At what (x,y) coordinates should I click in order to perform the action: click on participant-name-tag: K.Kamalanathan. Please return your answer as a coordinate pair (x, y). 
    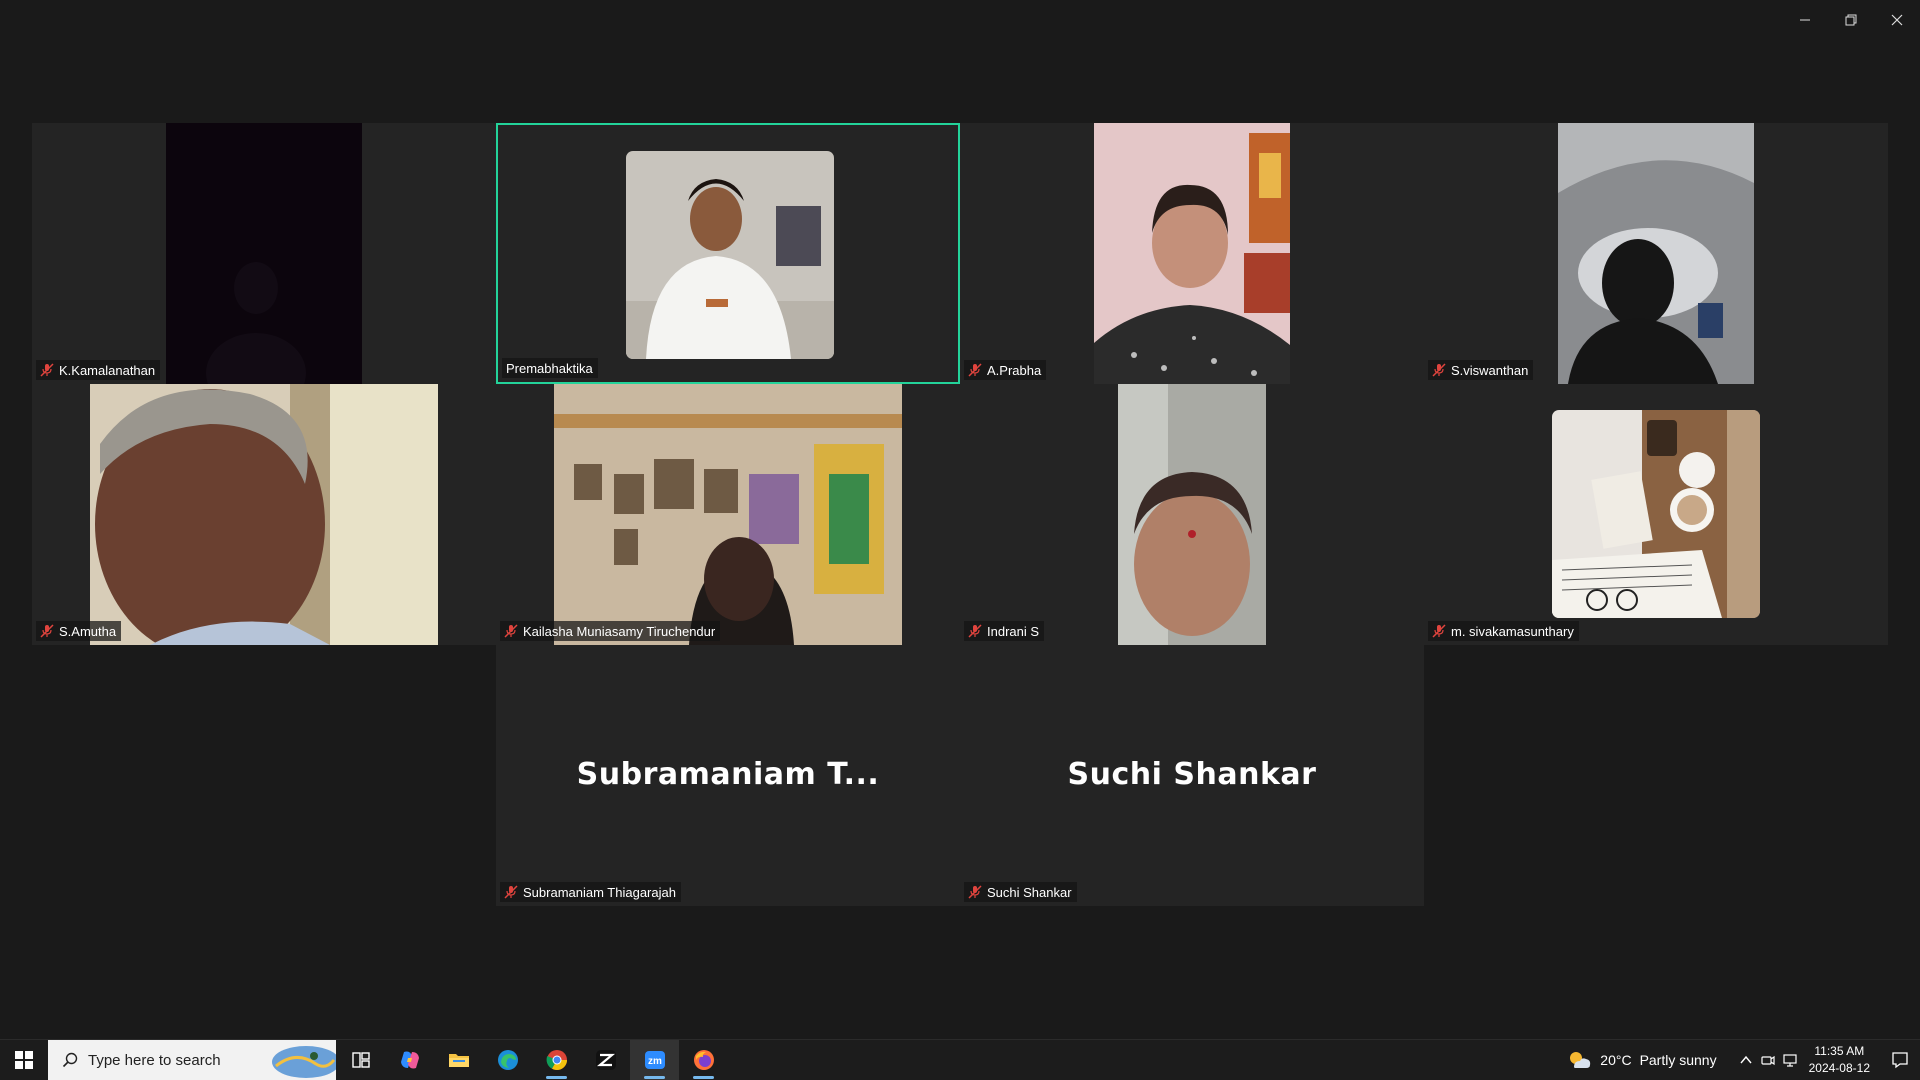
    Looking at the image, I should click on (98, 370).